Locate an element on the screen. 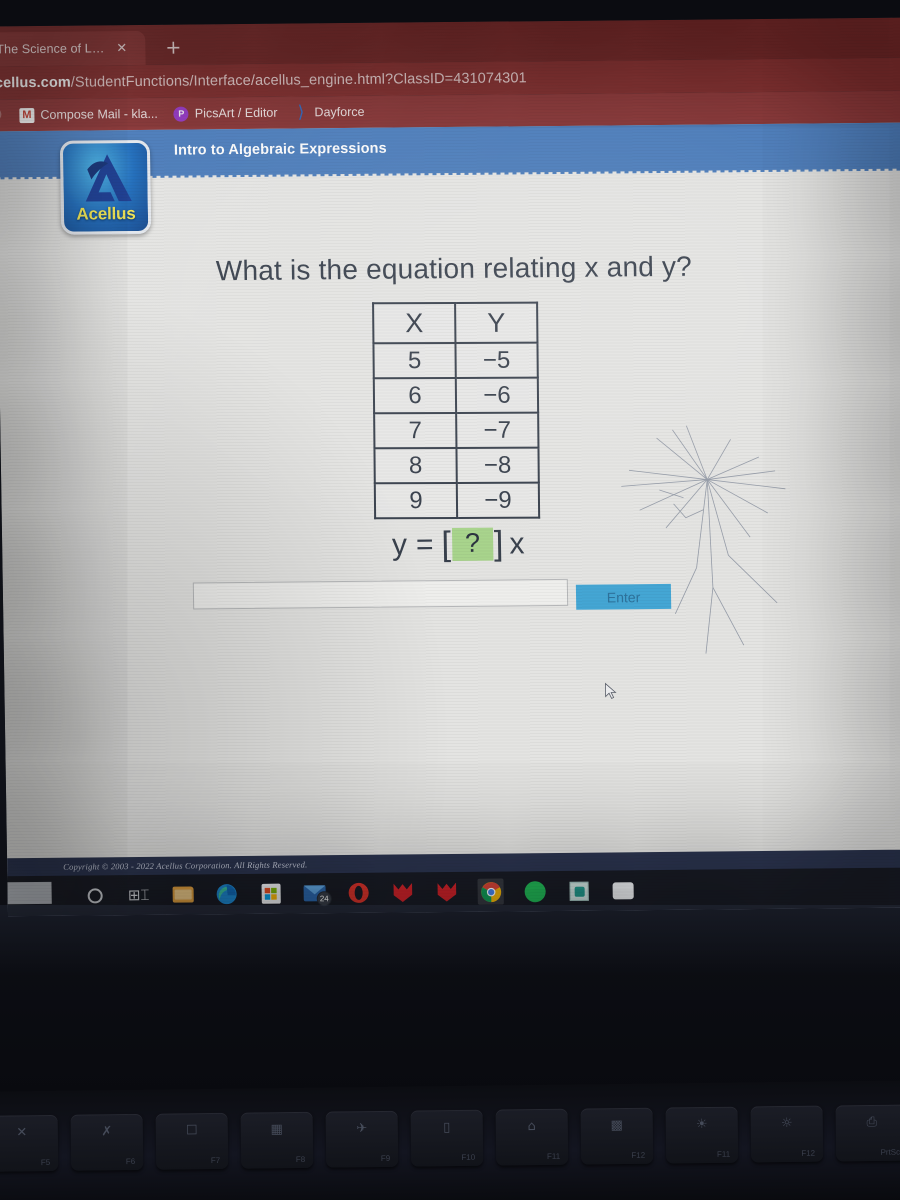 The image size is (900, 1200). tab-title: The Science of Learning is located at coordinates (54, 49).